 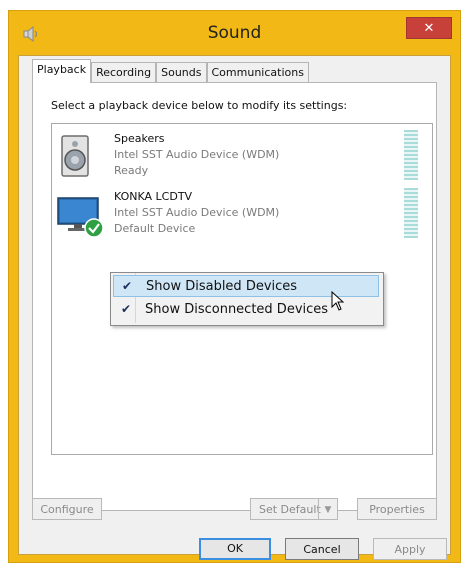 What do you see at coordinates (181, 72) in the screenshot?
I see `tab-sounds: Sounds` at bounding box center [181, 72].